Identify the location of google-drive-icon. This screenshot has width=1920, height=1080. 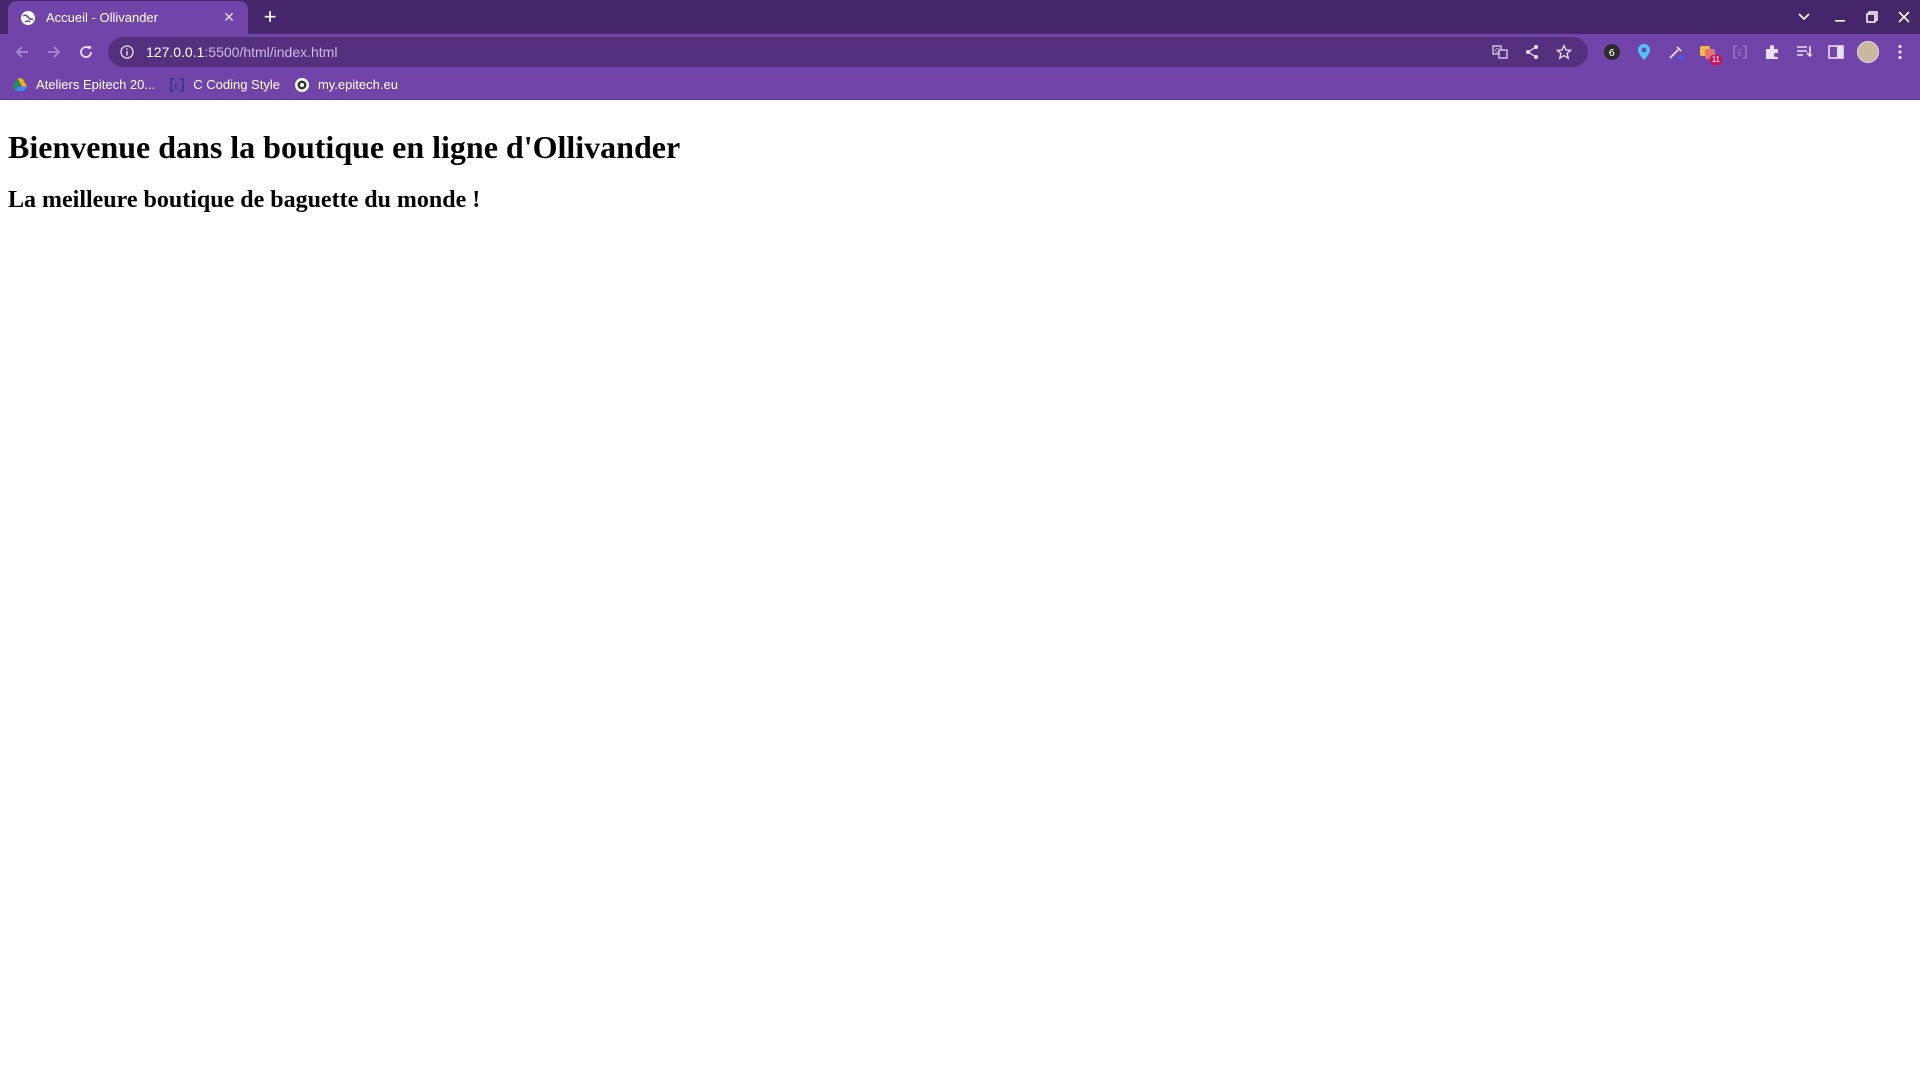
(20, 85).